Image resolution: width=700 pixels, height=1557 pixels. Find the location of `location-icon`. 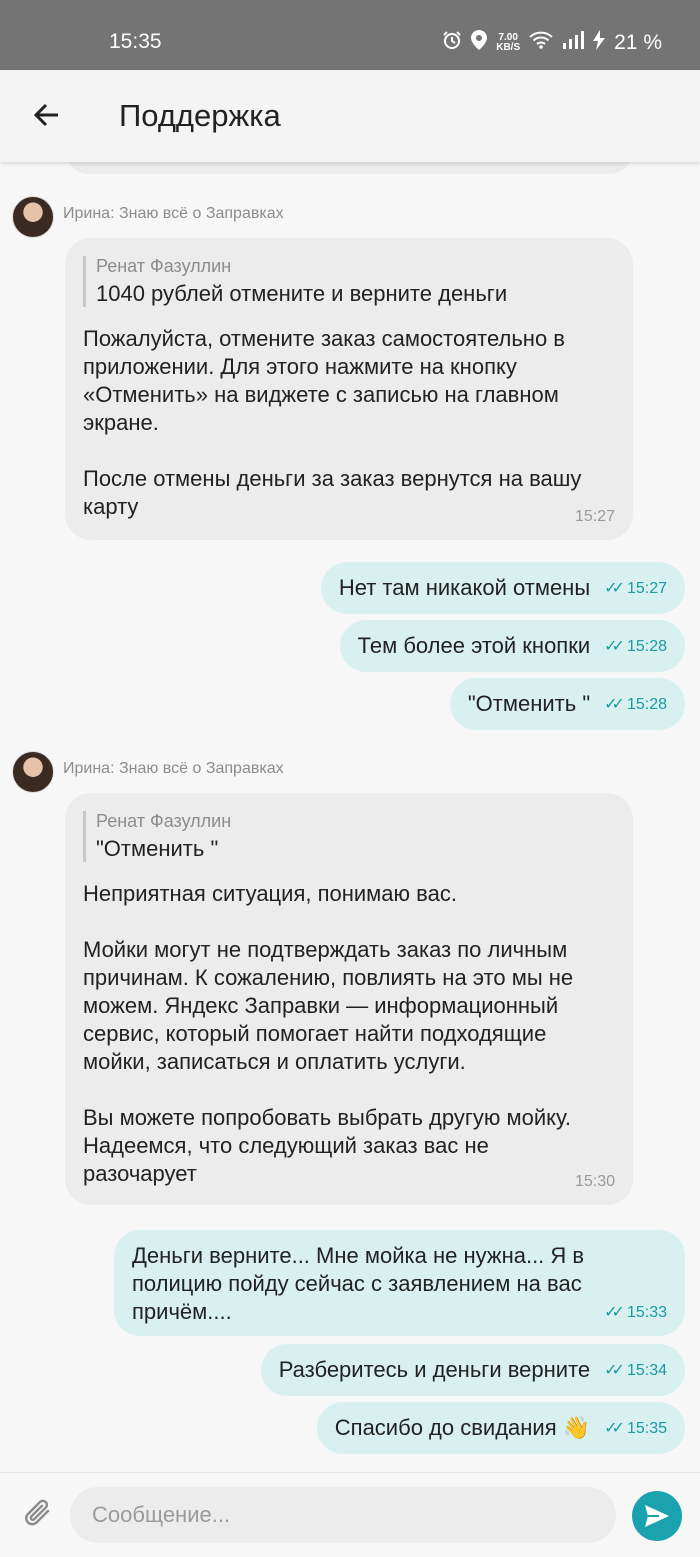

location-icon is located at coordinates (479, 43).